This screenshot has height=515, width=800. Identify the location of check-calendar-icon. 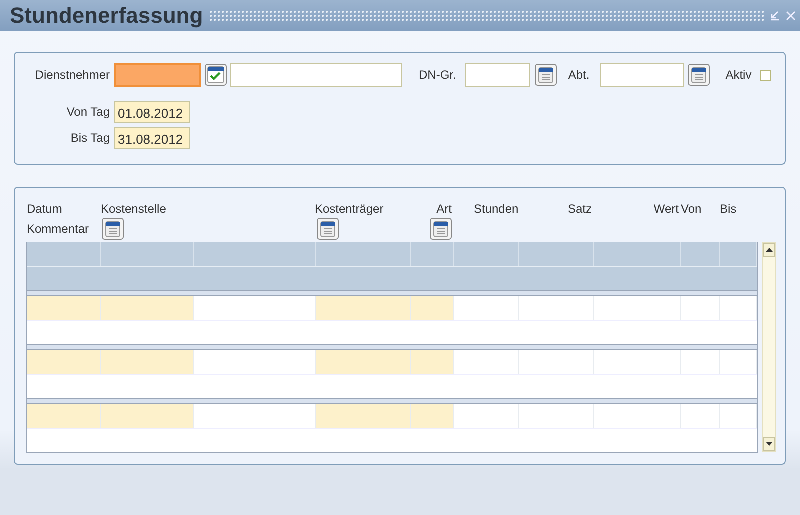
(216, 75).